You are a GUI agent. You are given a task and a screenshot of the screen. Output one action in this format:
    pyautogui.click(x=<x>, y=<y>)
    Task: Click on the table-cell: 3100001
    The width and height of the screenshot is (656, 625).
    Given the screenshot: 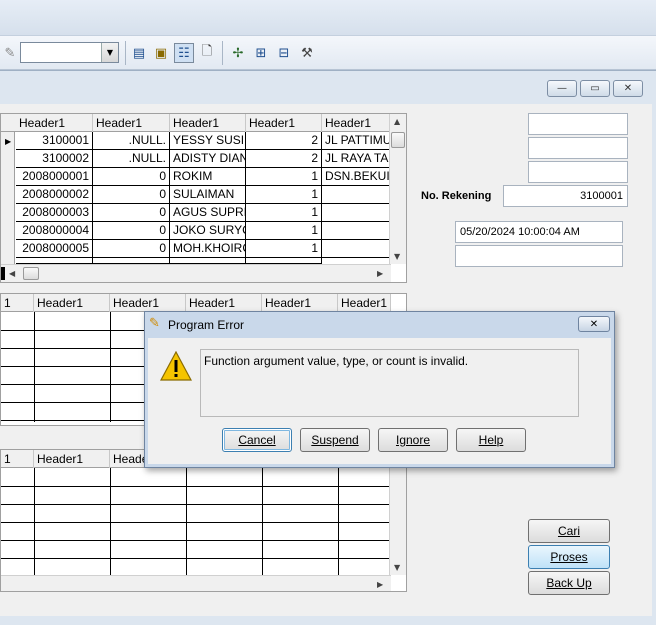 What is the action you would take?
    pyautogui.click(x=54, y=141)
    